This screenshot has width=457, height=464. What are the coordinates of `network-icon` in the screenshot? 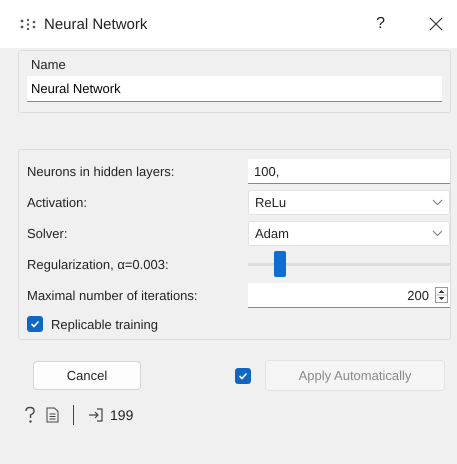 It's located at (28, 24).